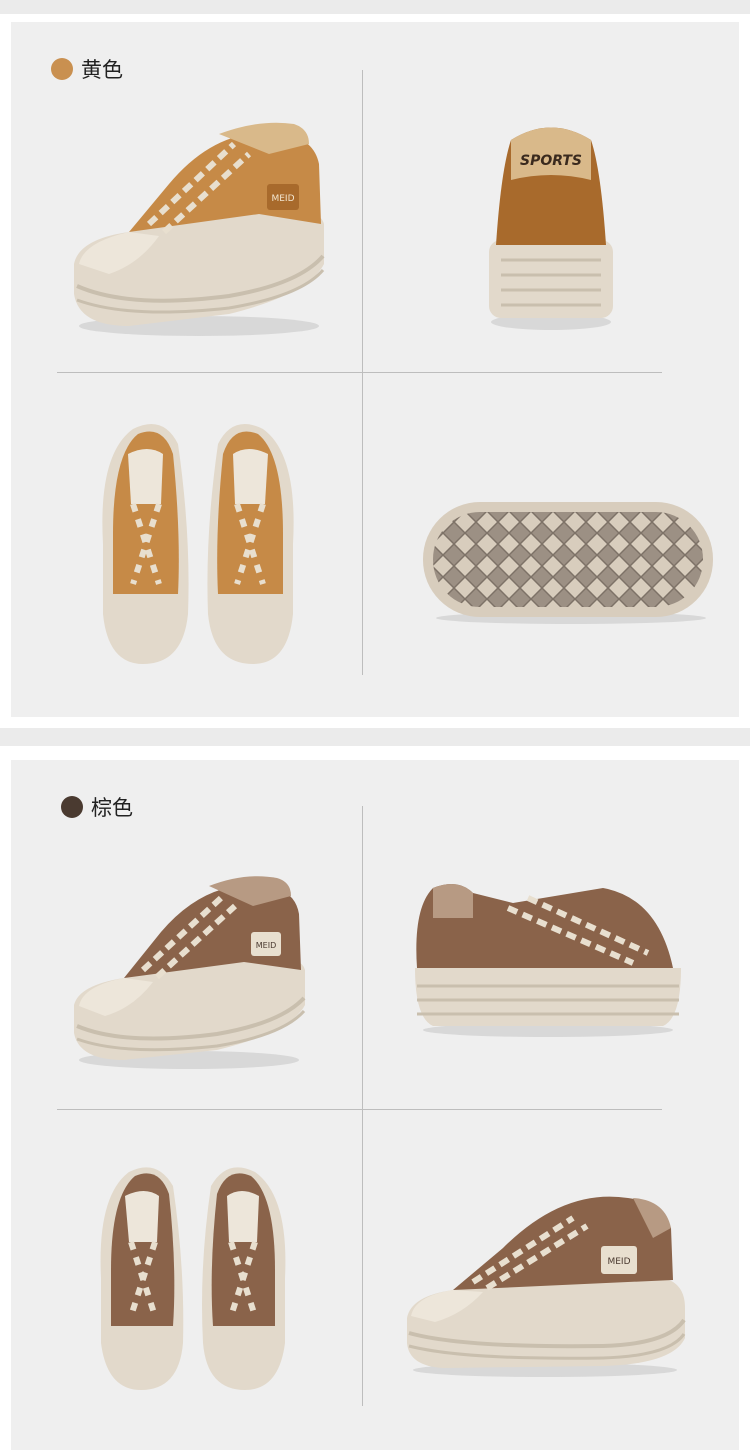 This screenshot has width=750, height=1453. What do you see at coordinates (375, 737) in the screenshot?
I see `middle-band` at bounding box center [375, 737].